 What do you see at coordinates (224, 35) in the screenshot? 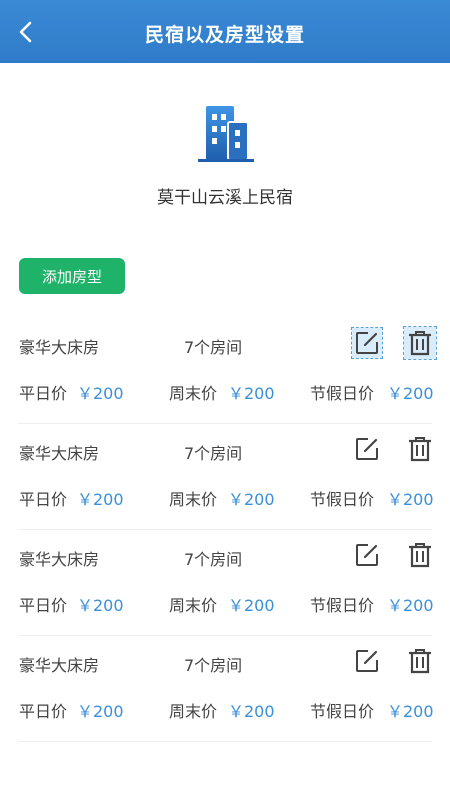
I see `page-title: 民宿以及房型设置` at bounding box center [224, 35].